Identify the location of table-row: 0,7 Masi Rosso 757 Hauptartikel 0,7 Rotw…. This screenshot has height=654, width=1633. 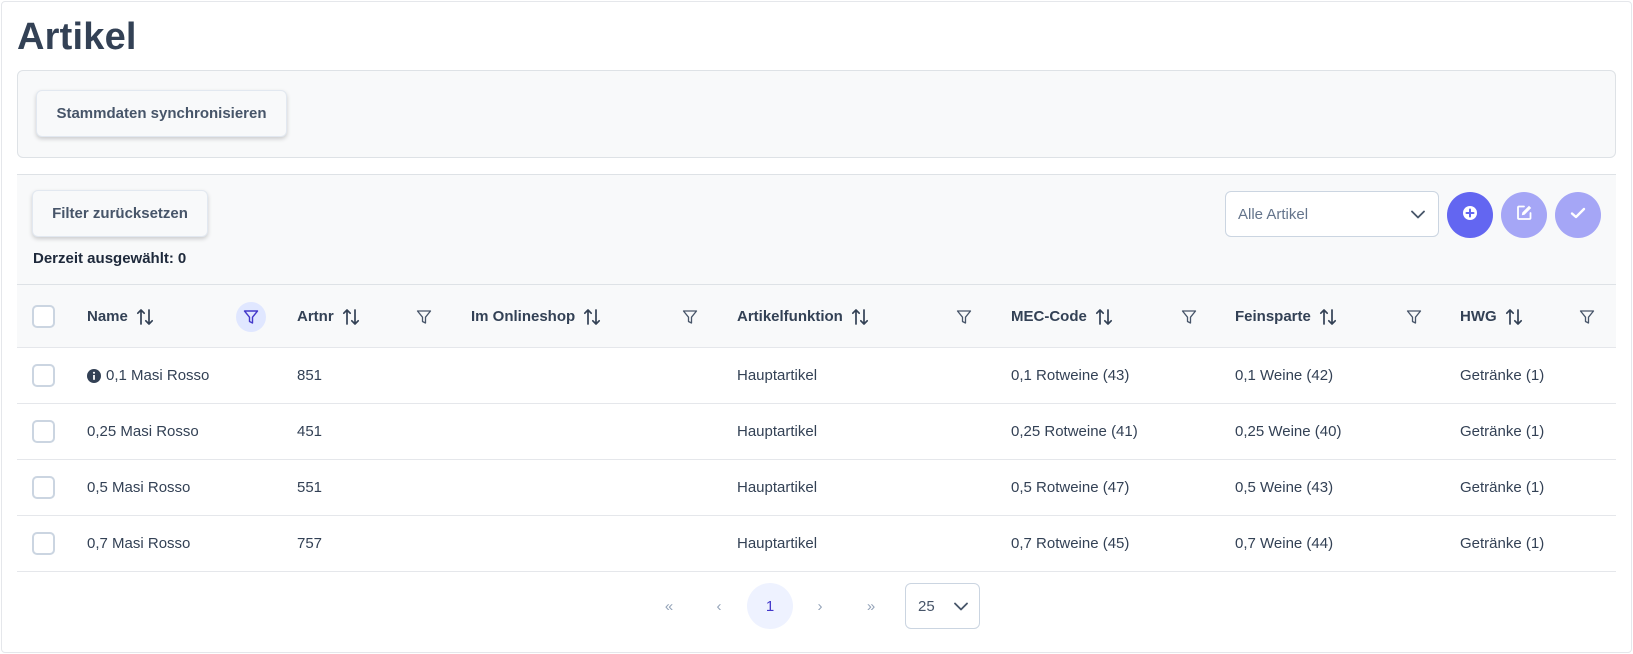
(816, 544).